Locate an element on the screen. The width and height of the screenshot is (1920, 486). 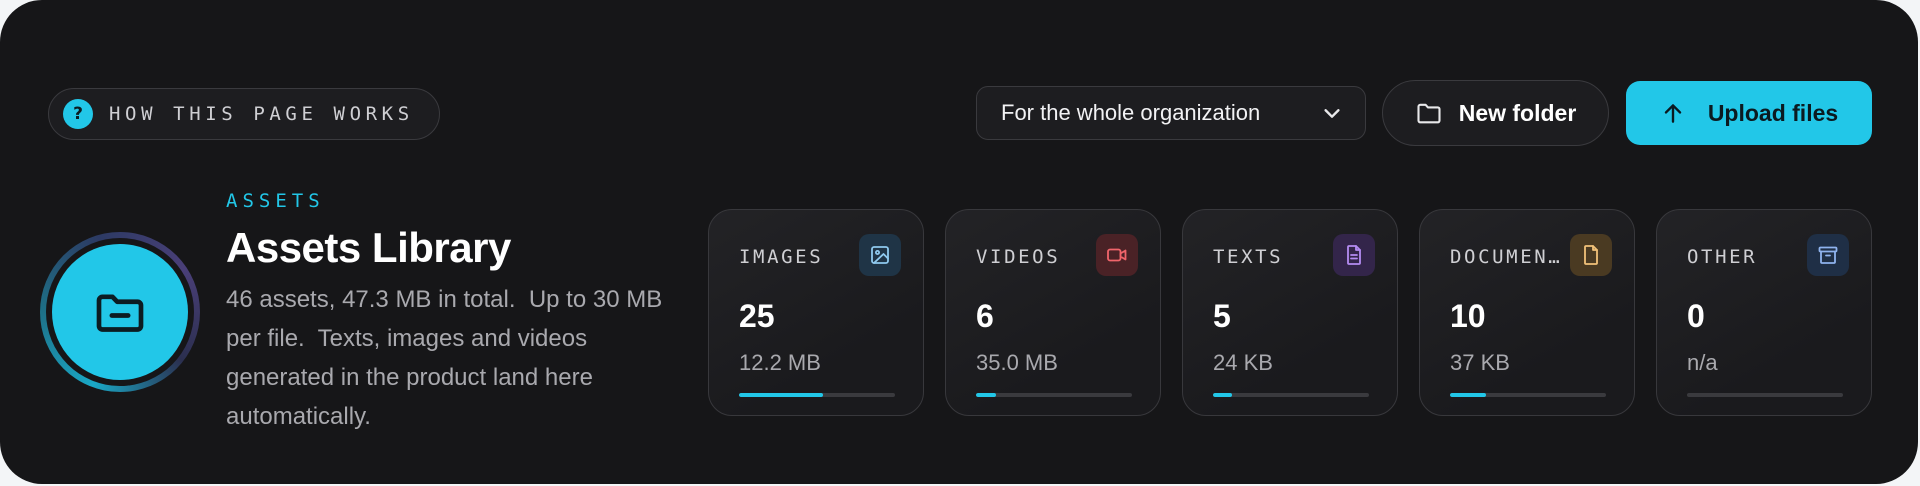
stat-card-videos: VIDEOS 6 35.0 MB is located at coordinates (1053, 312).